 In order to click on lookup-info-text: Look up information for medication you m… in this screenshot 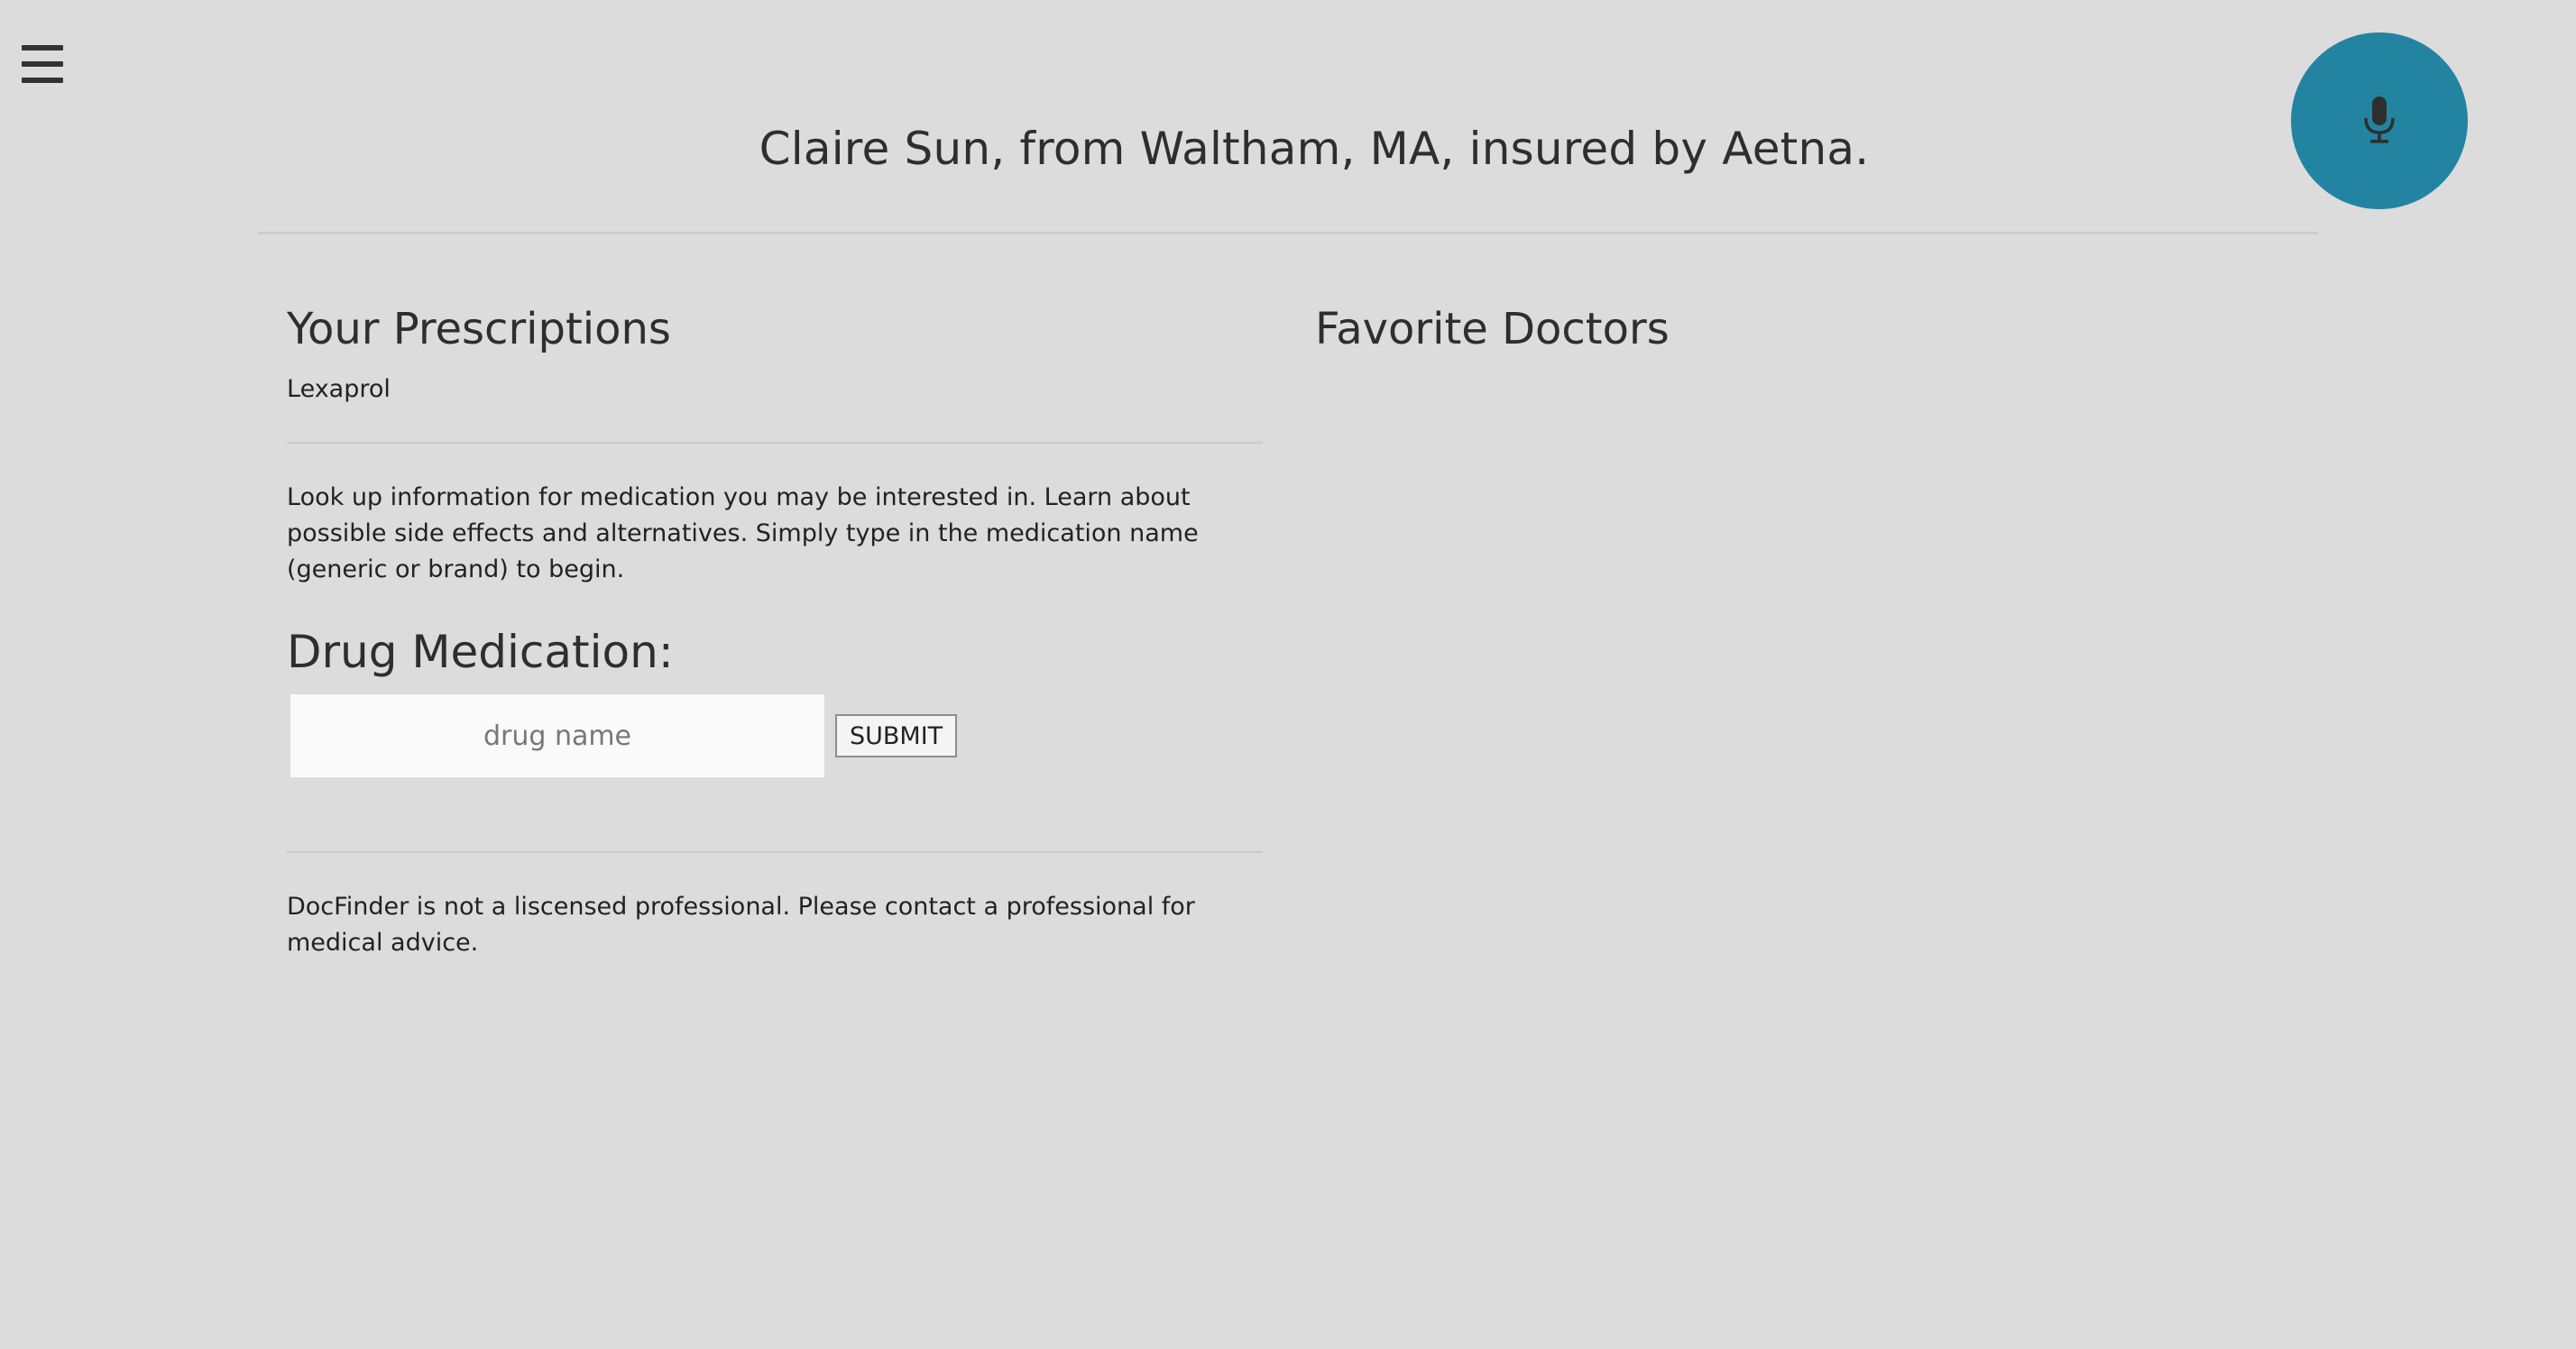, I will do `click(743, 533)`.